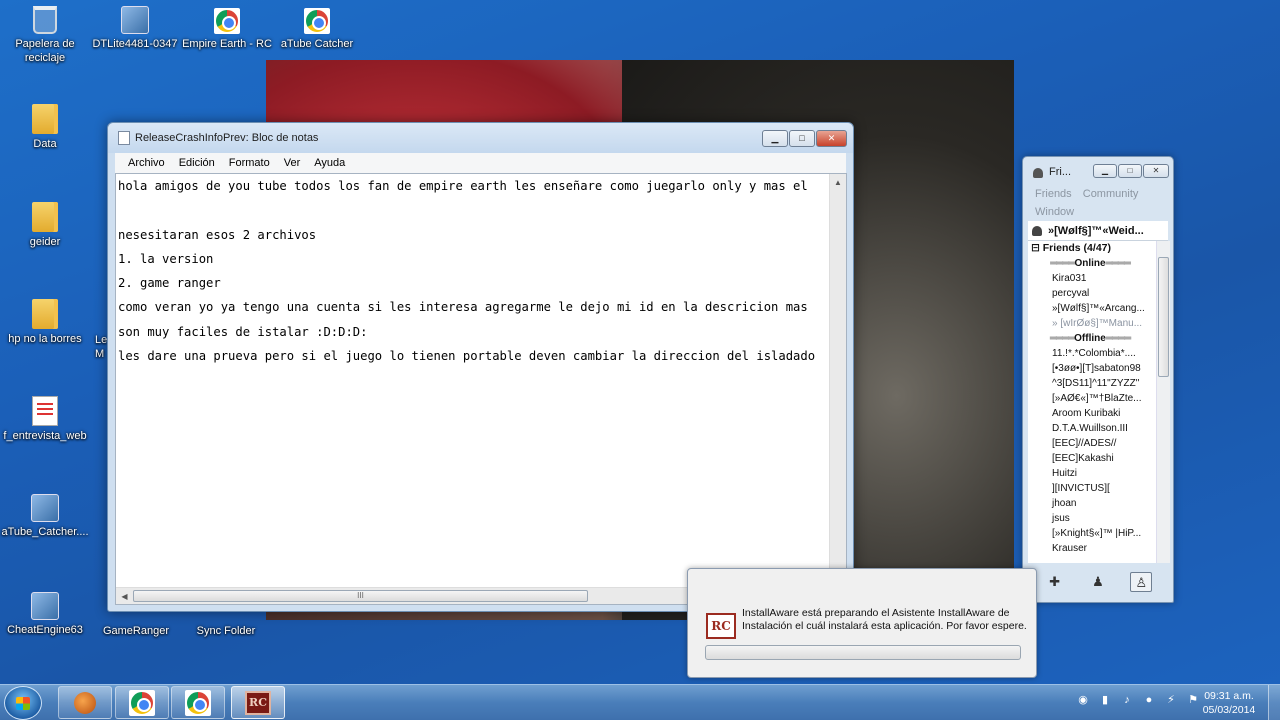 The width and height of the screenshot is (1280, 720). Describe the element at coordinates (135, 20) in the screenshot. I see `installer-icon` at that location.